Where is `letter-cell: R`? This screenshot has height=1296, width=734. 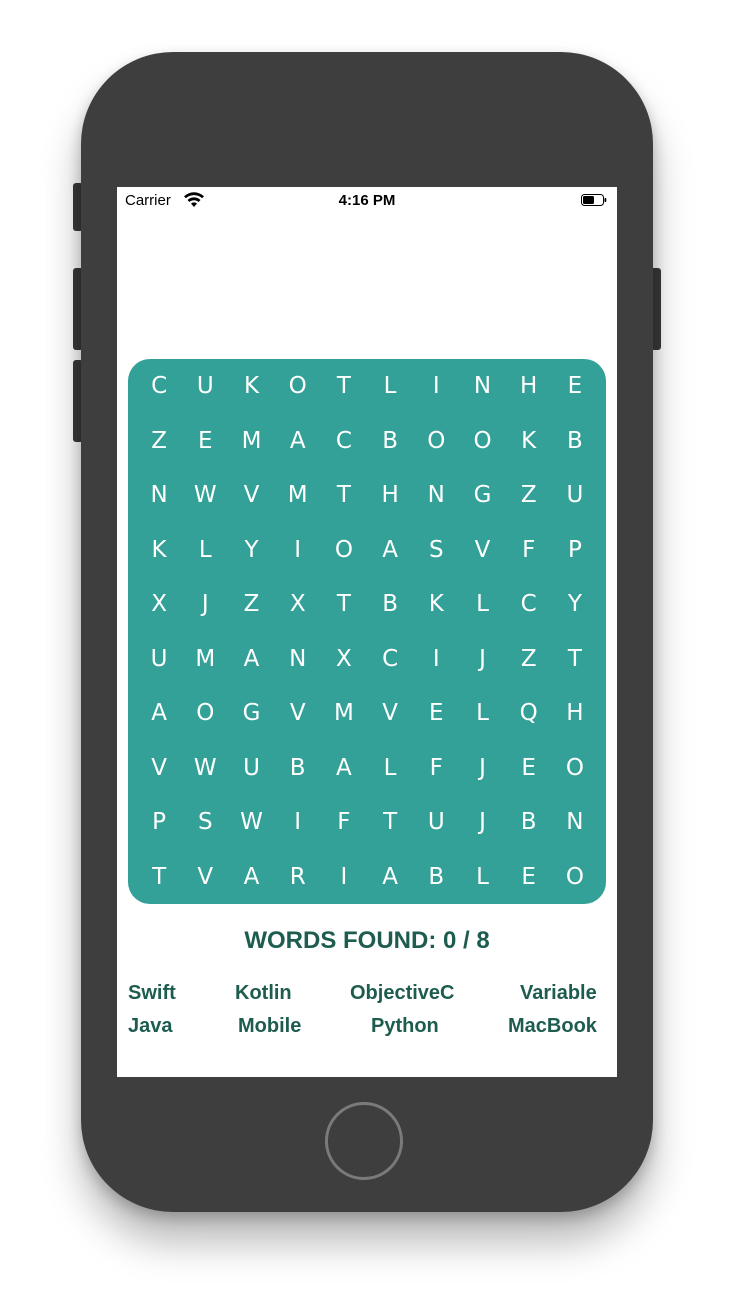
letter-cell: R is located at coordinates (298, 877).